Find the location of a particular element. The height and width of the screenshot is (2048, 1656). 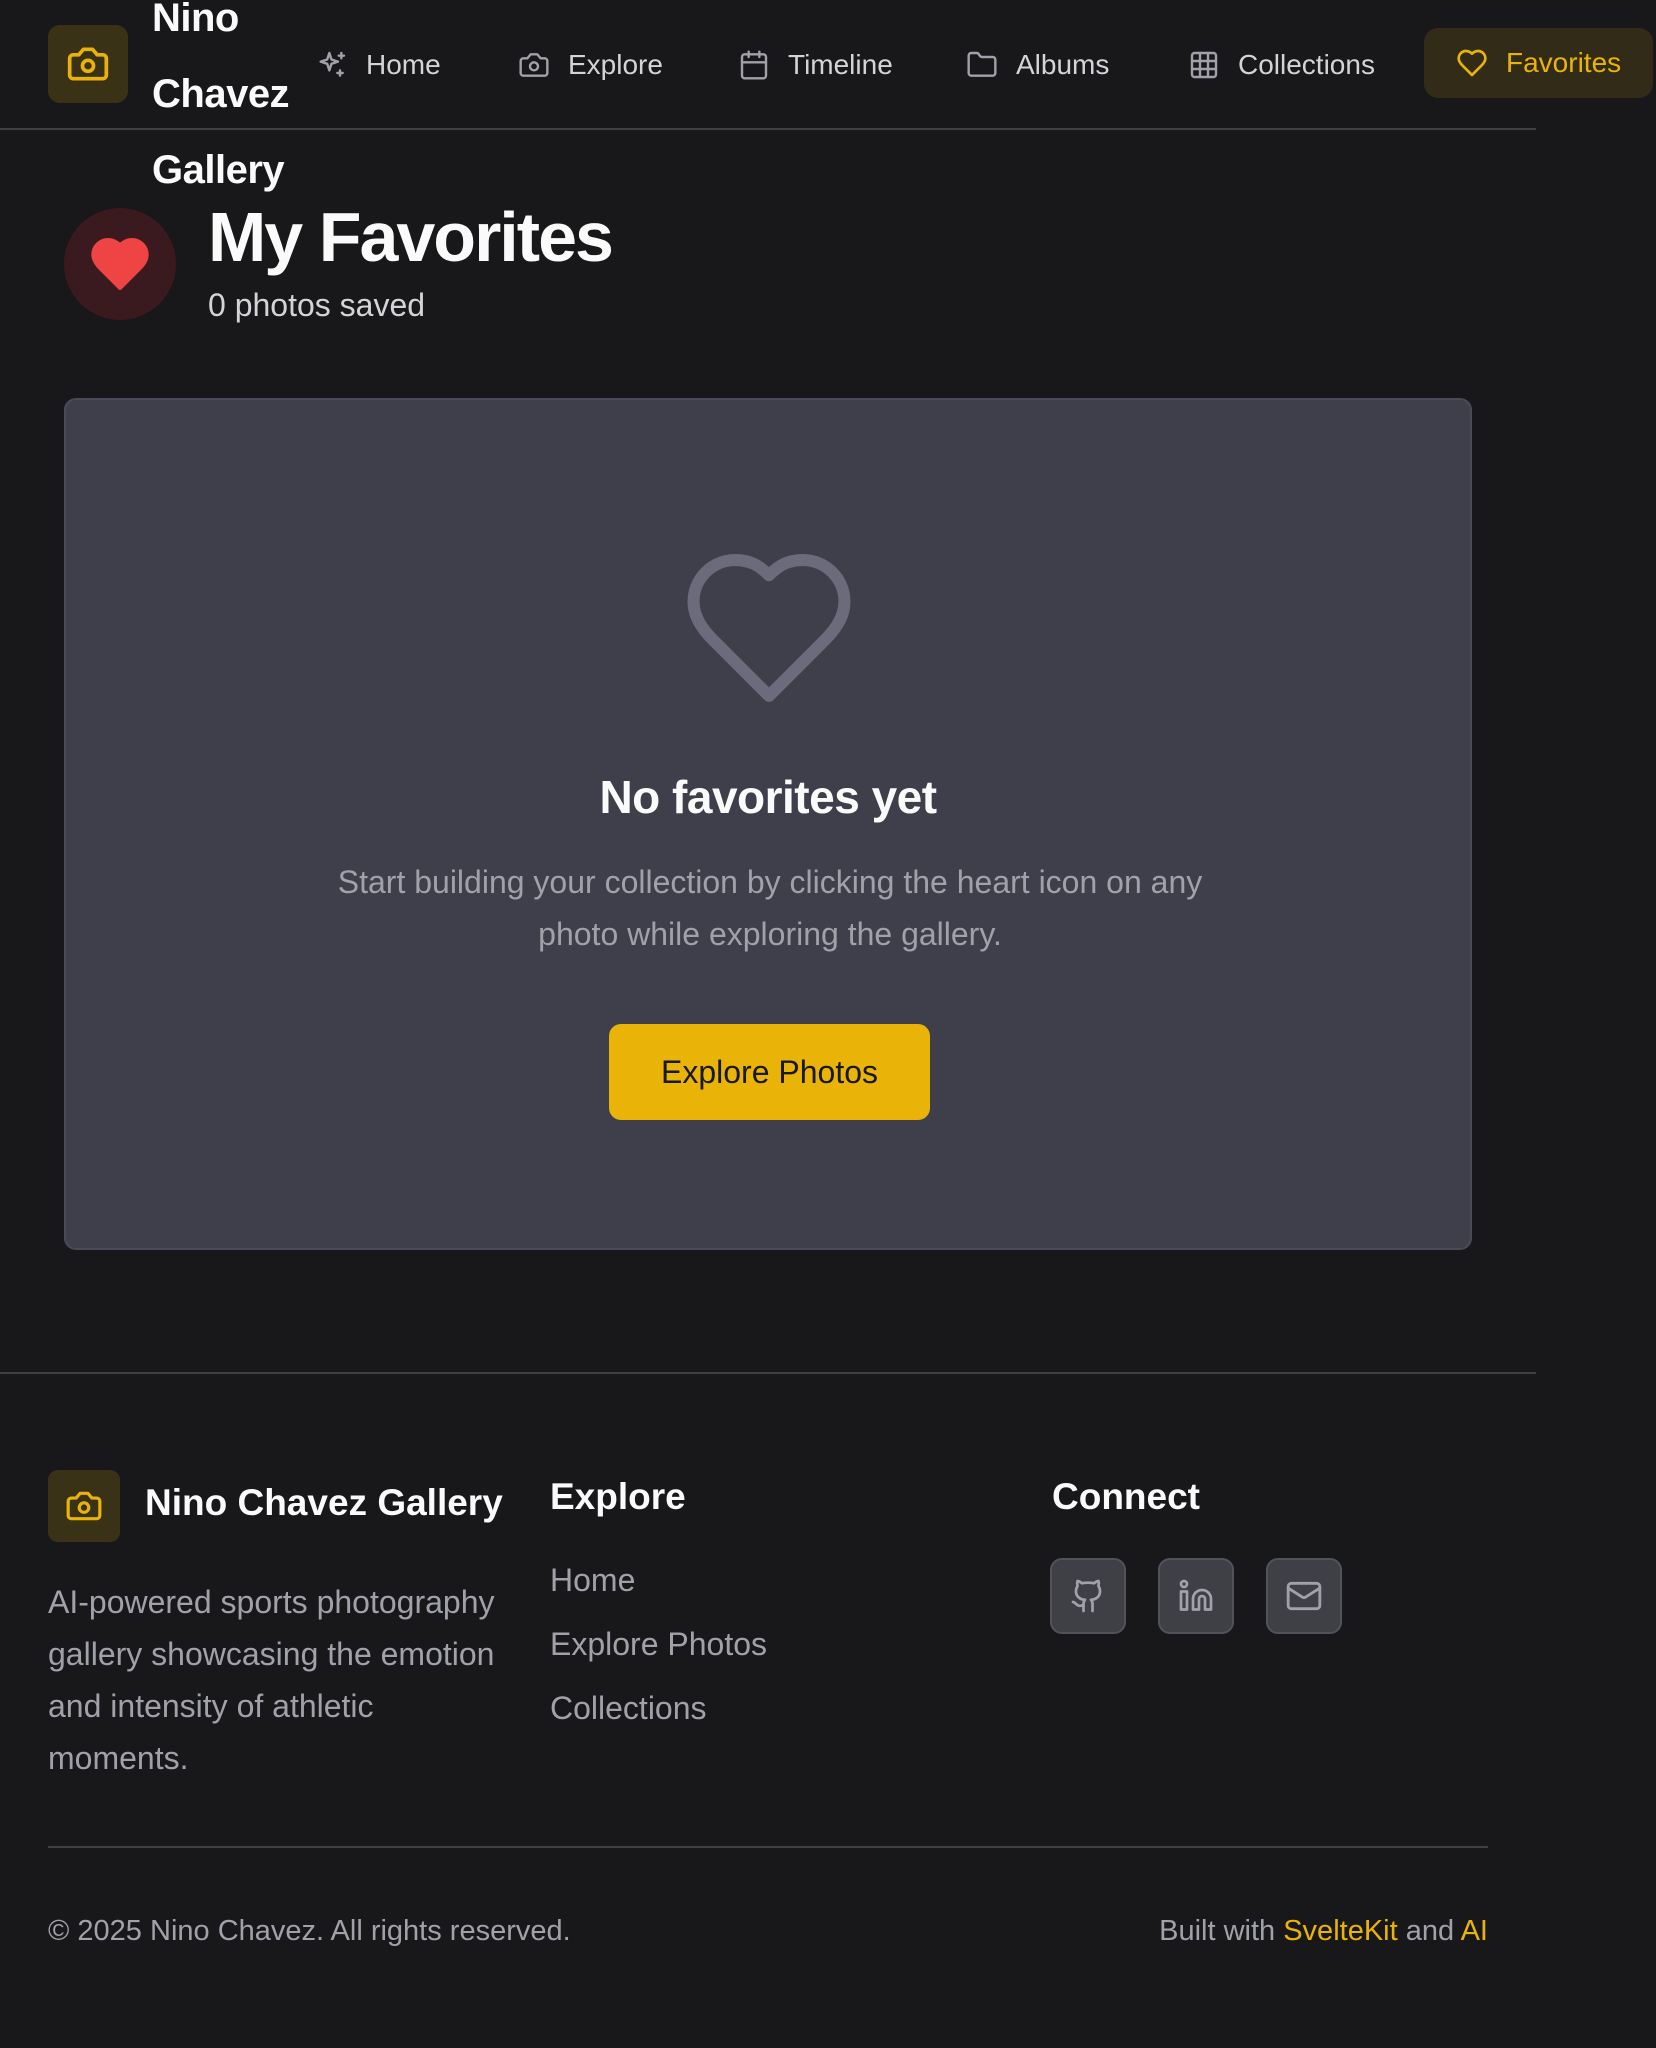

explore-photos-button: Explore Photos is located at coordinates (769, 1072).